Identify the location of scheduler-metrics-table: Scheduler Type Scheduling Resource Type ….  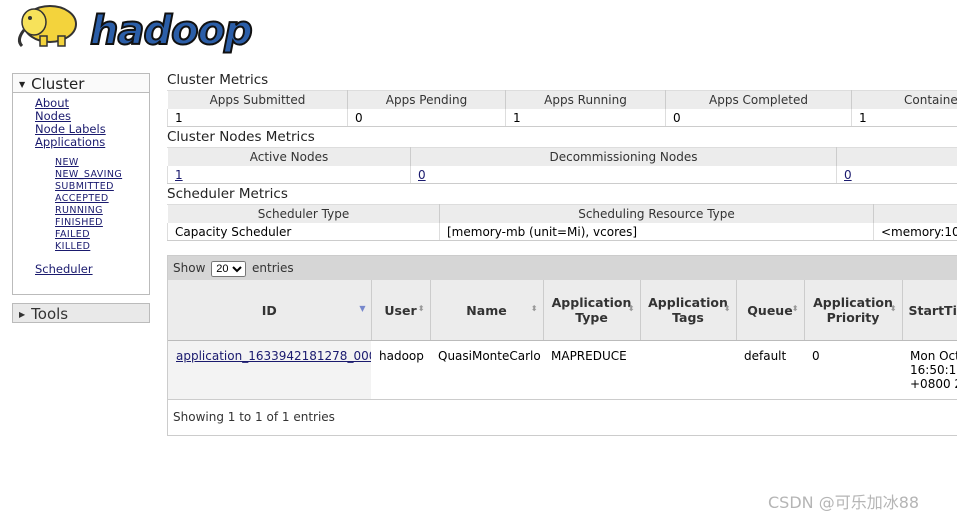
(562, 222).